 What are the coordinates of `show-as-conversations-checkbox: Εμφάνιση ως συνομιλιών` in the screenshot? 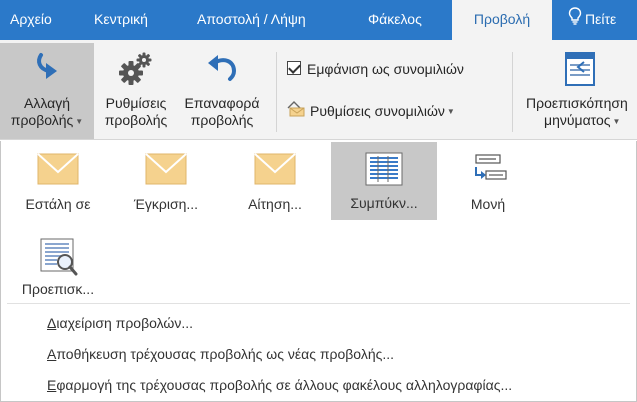 It's located at (375, 69).